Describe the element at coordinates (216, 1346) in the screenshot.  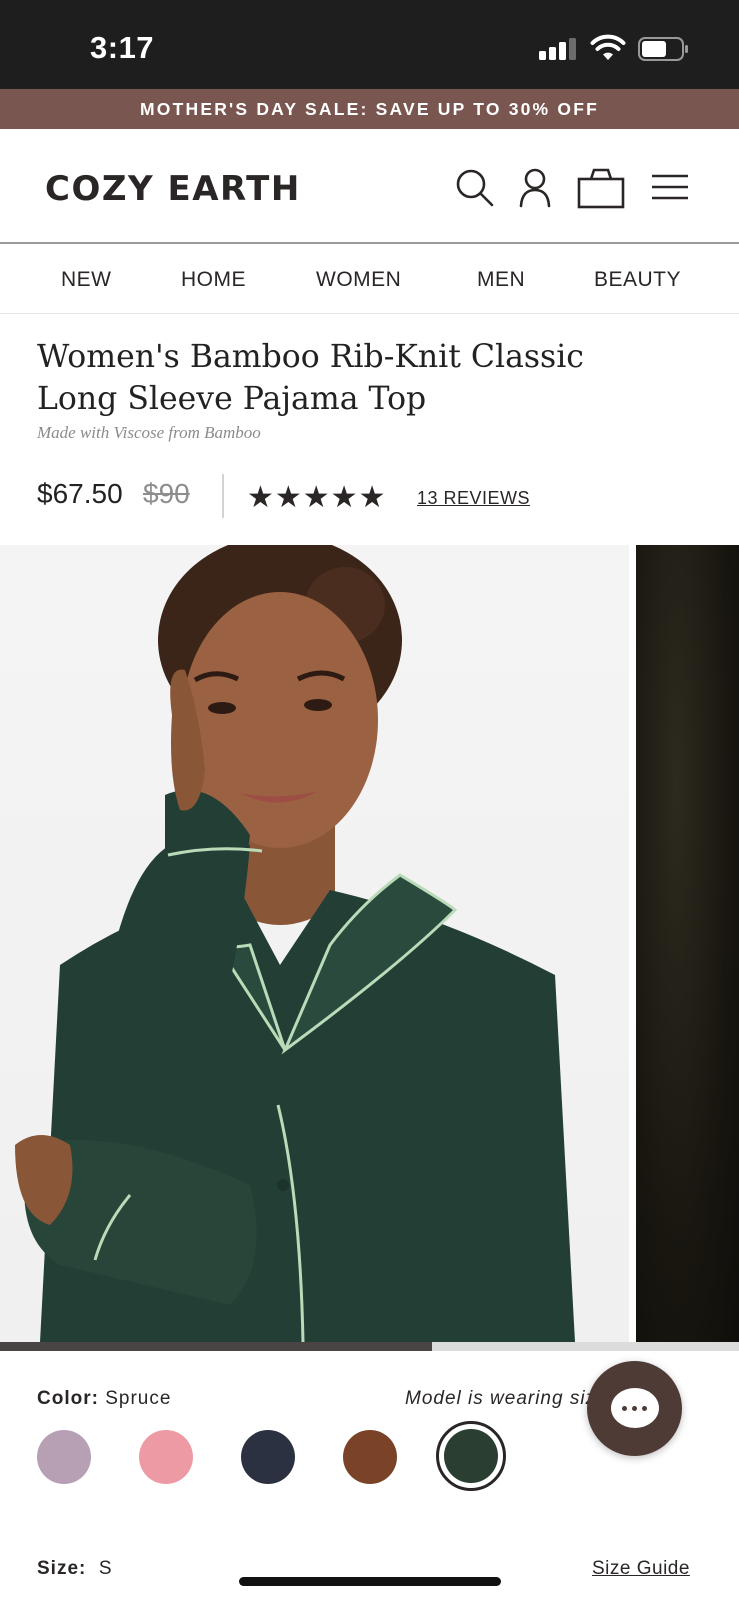
I see `gallery-progress-fill` at that location.